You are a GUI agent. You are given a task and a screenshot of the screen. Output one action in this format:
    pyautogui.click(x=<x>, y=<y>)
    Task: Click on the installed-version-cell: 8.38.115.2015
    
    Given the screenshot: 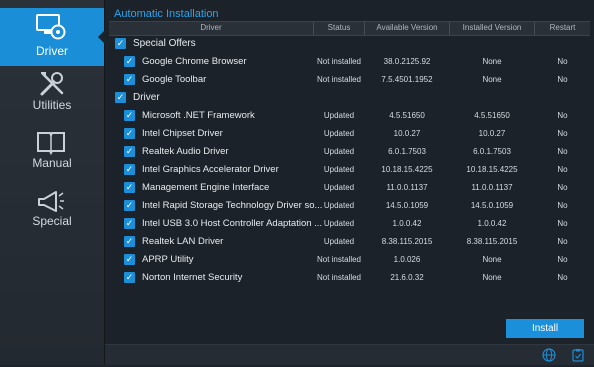 What is the action you would take?
    pyautogui.click(x=492, y=241)
    